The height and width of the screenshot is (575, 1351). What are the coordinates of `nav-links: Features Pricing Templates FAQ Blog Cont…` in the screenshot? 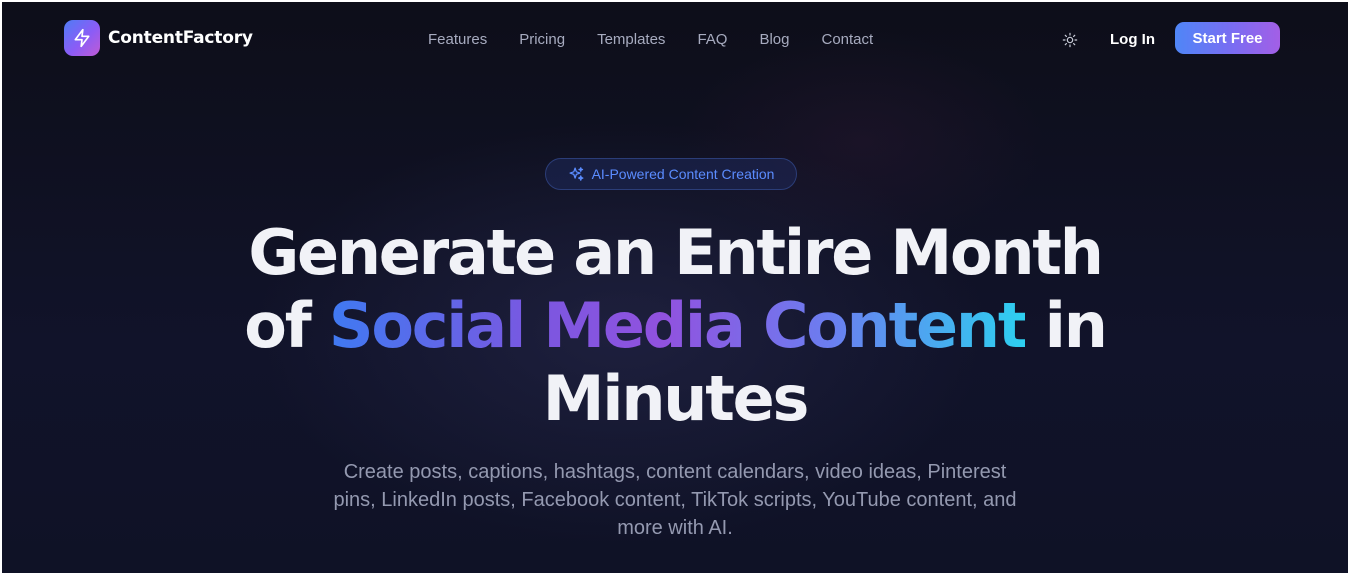 It's located at (666, 40).